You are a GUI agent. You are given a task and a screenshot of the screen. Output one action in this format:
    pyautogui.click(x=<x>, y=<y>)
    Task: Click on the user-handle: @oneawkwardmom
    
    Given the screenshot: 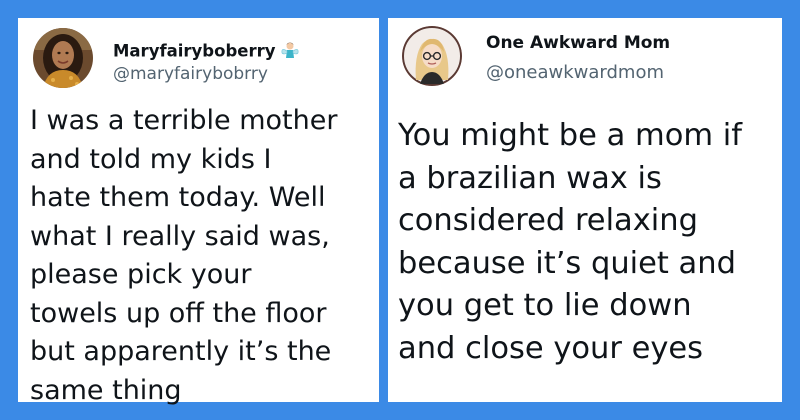 What is the action you would take?
    pyautogui.click(x=575, y=72)
    